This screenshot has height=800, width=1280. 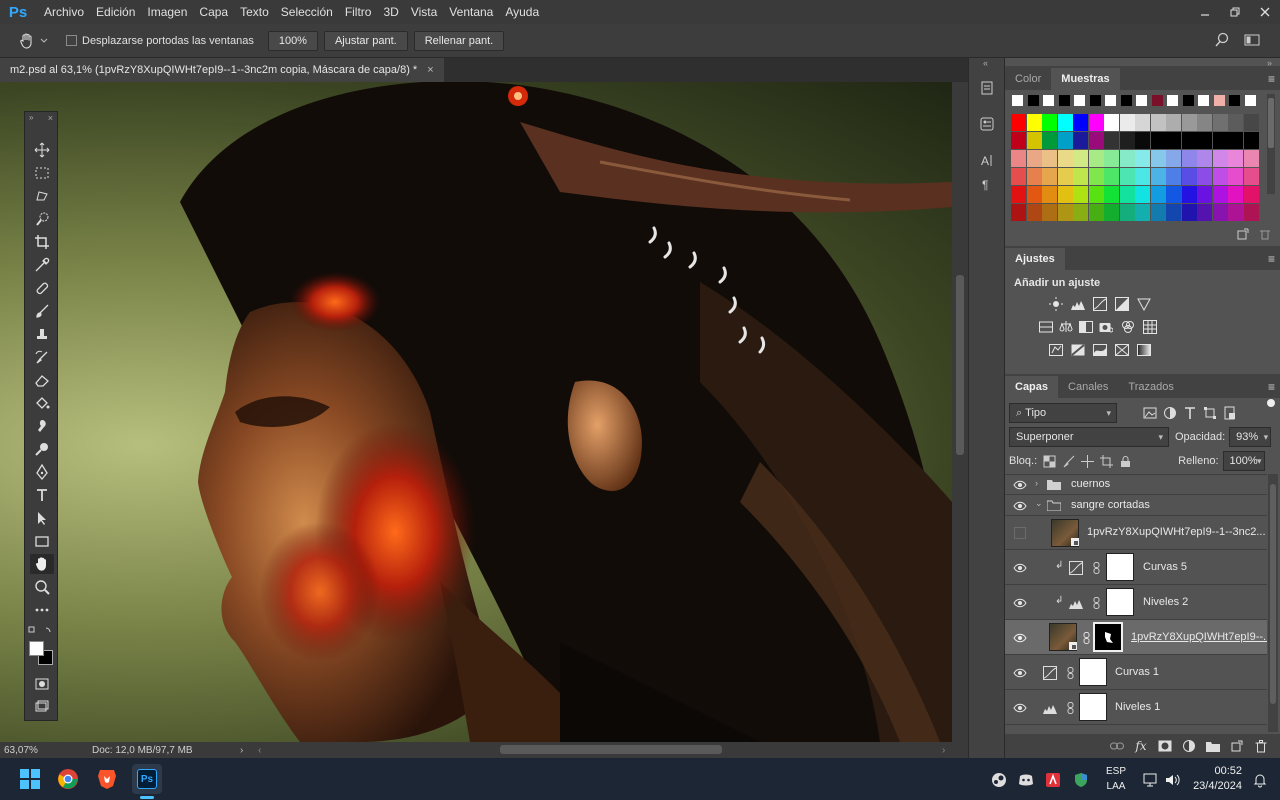 I want to click on more-tools, so click(x=42, y=610).